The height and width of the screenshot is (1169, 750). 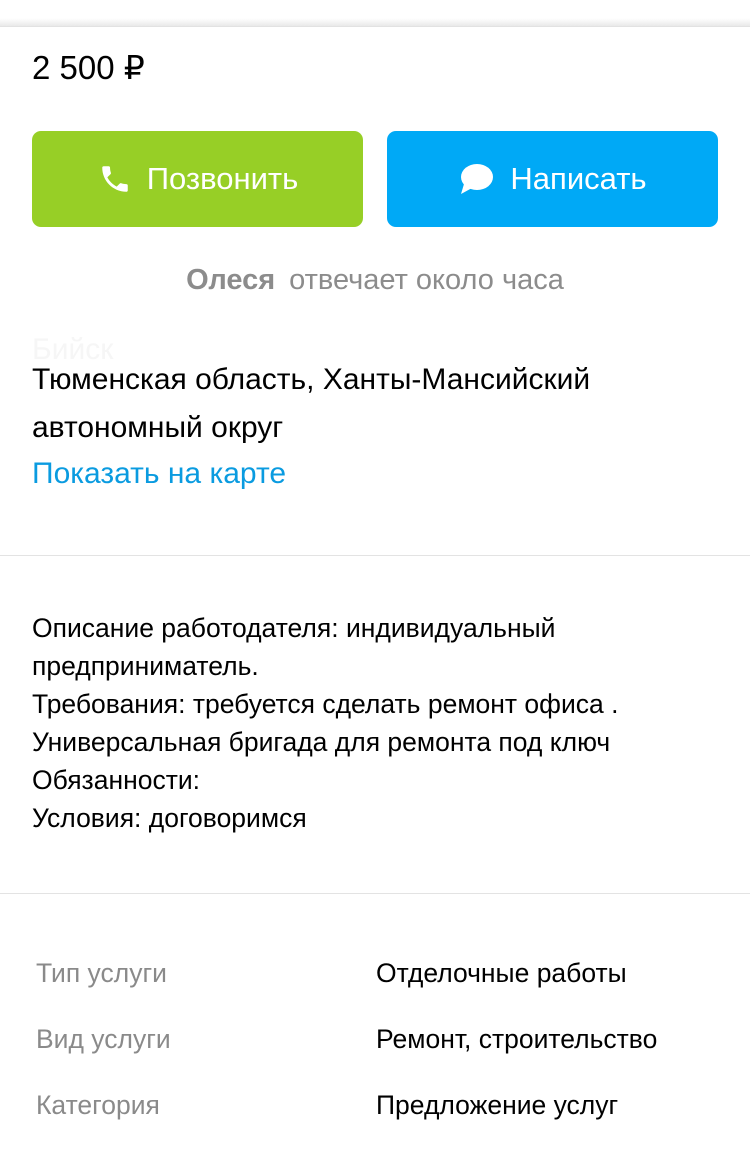 I want to click on call-button: Позвонить, so click(x=197, y=179).